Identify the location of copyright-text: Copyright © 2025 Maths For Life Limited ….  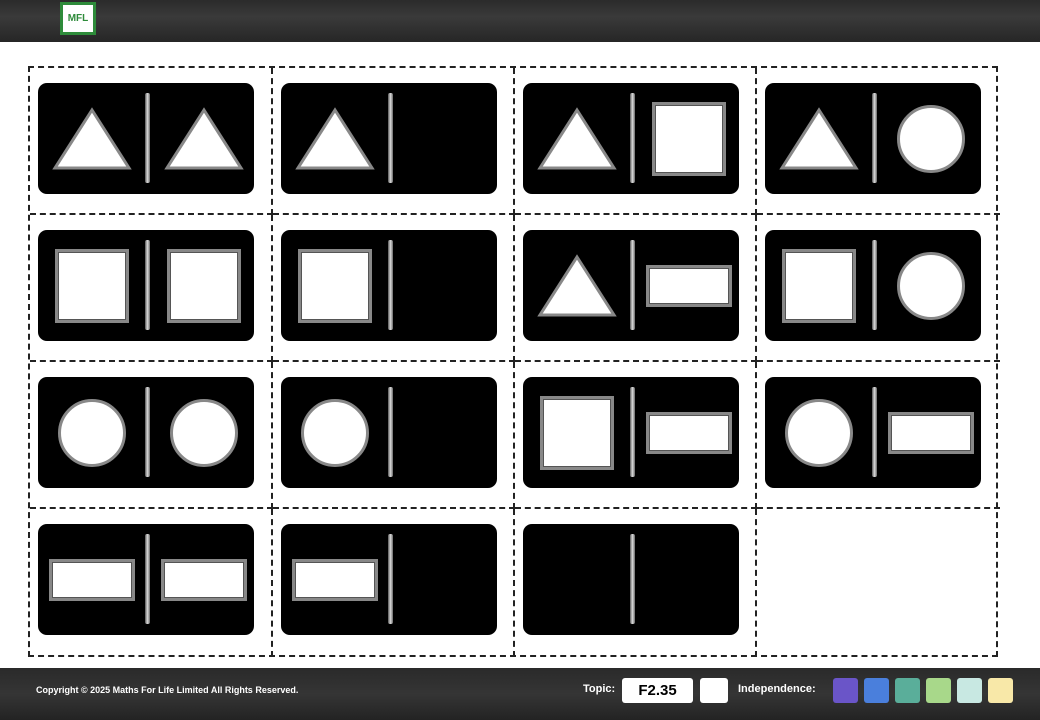
(167, 690).